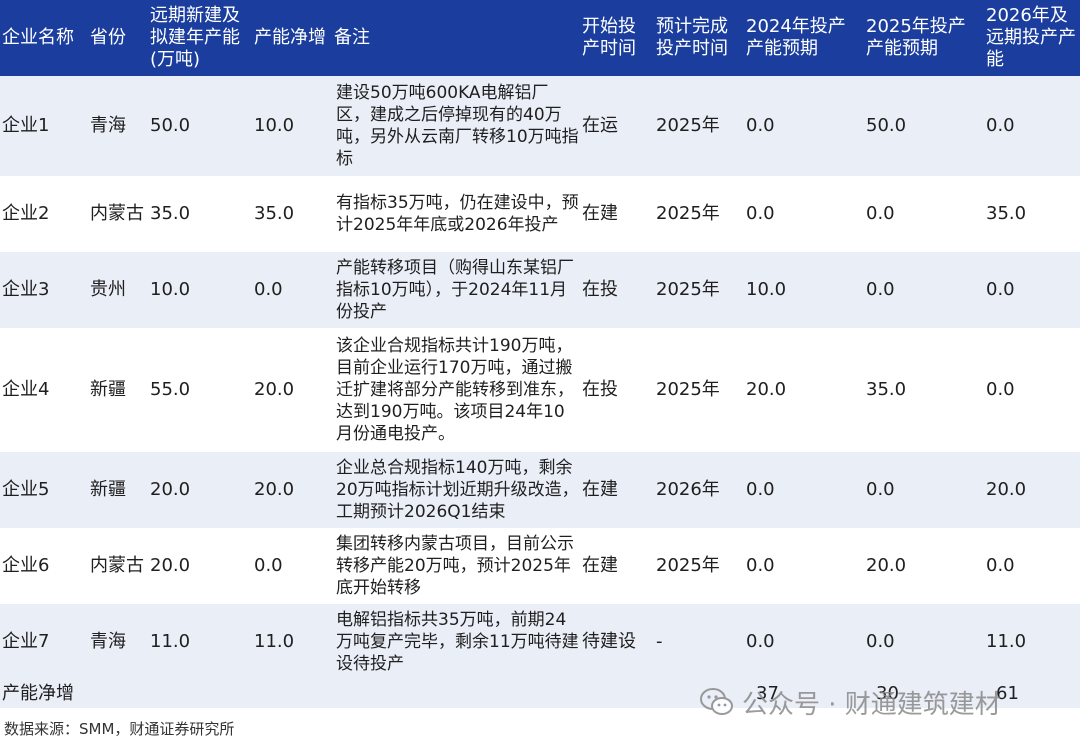 This screenshot has width=1080, height=745. I want to click on cell-note: 产能转移项目（购得山东某铝厂指标10万吨），于2024年11月份投产, so click(456, 290).